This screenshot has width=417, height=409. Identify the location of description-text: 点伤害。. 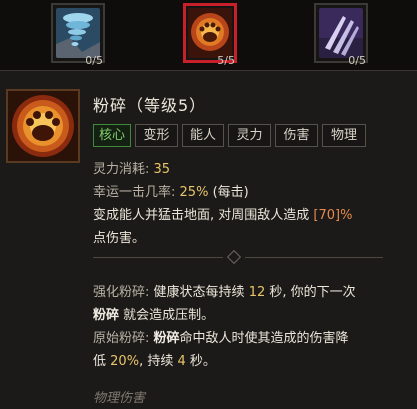
(119, 238).